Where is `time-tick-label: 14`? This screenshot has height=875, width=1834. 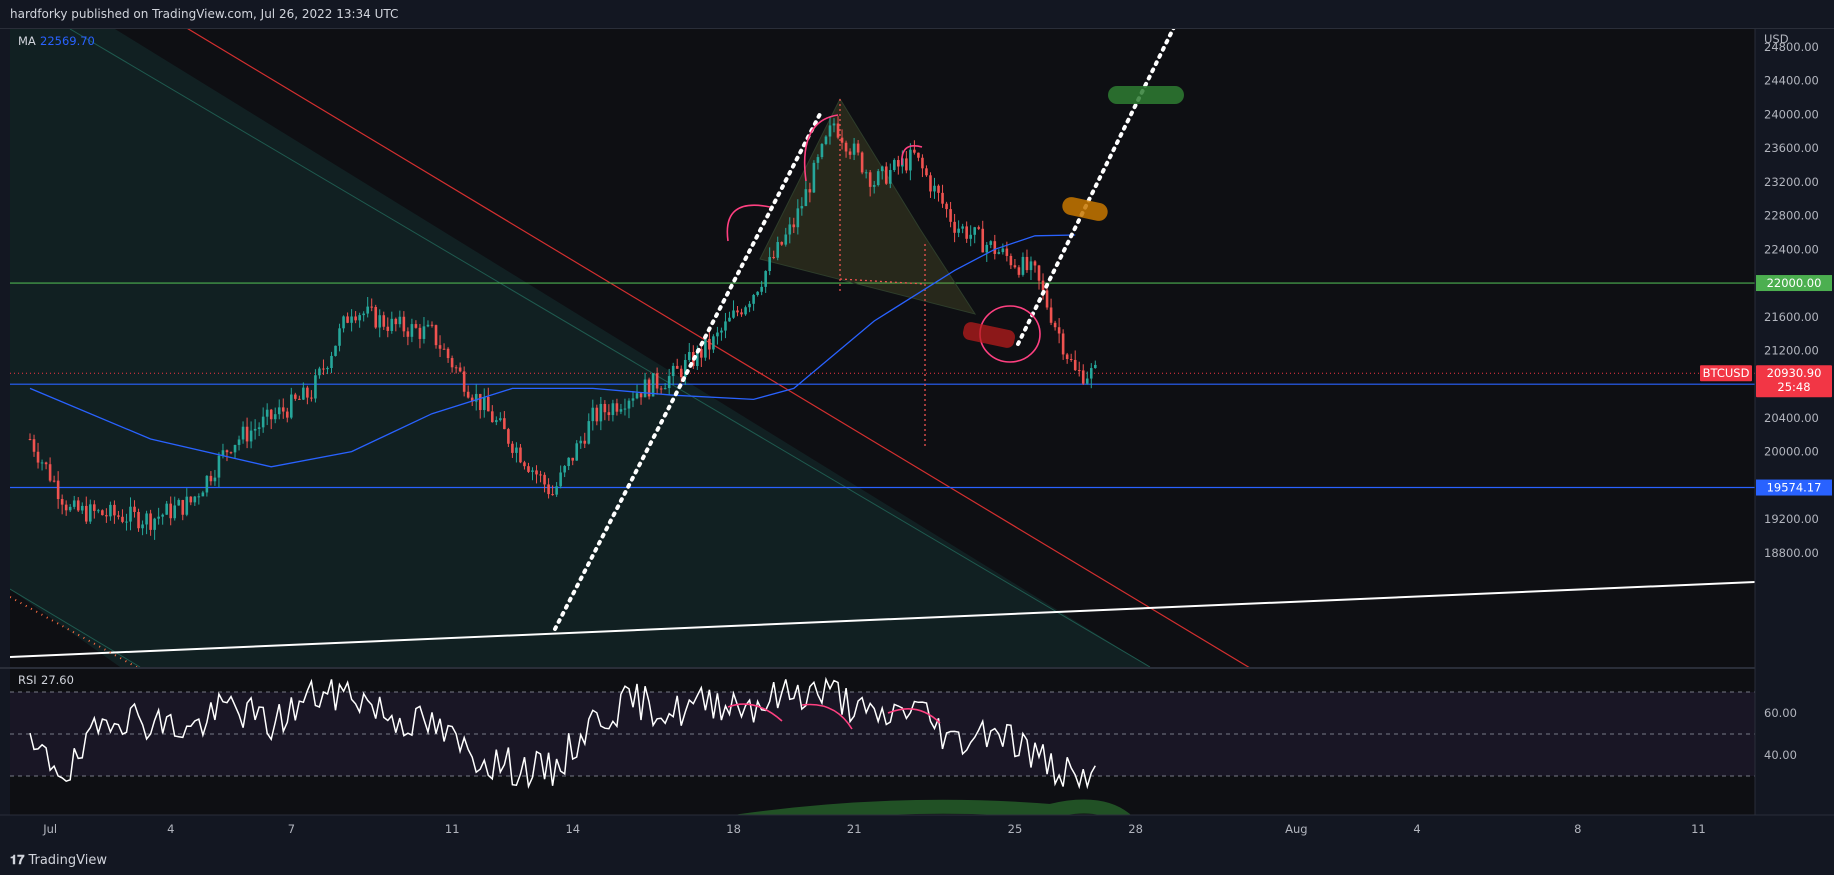 time-tick-label: 14 is located at coordinates (572, 829).